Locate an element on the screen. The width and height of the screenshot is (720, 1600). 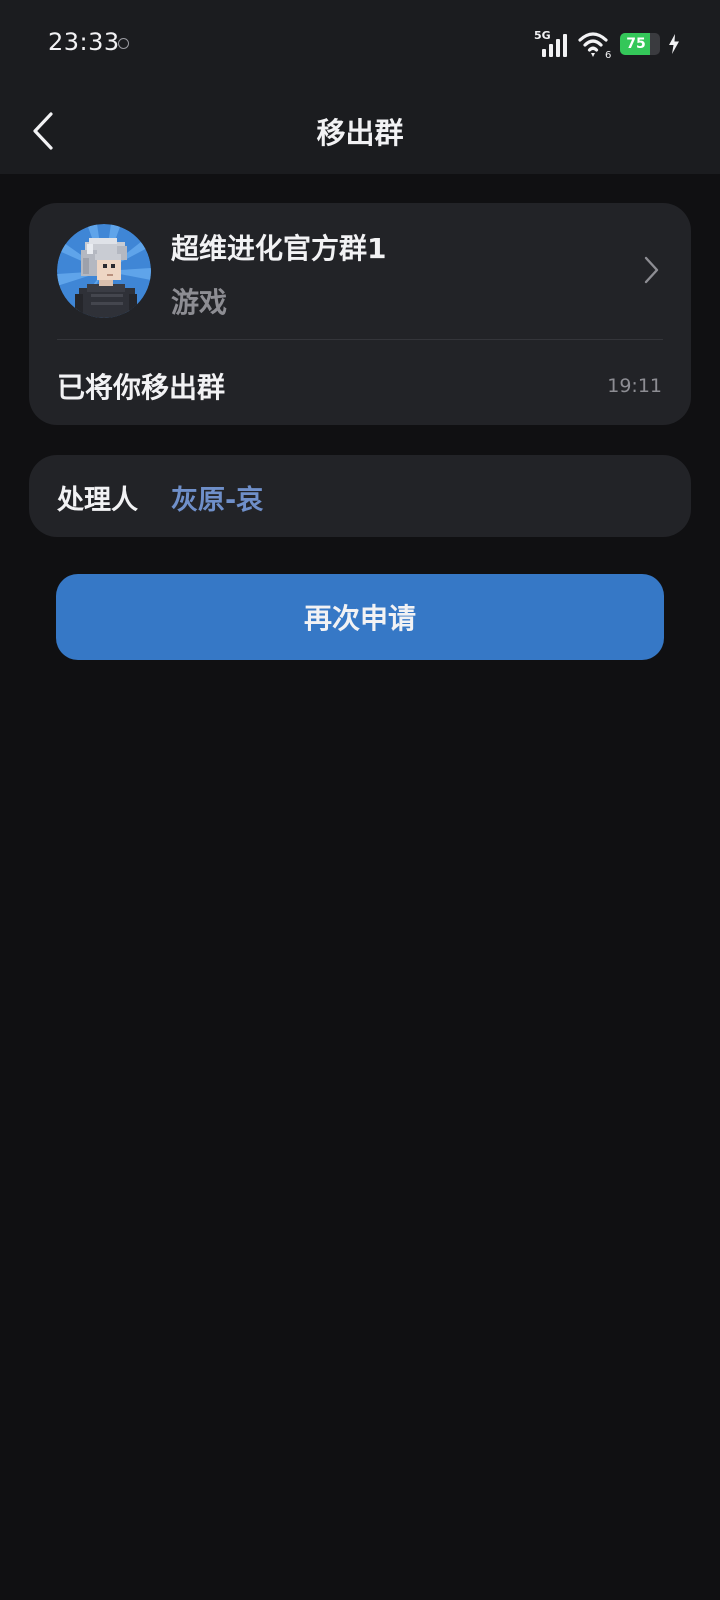
chevron-right-icon is located at coordinates (651, 270).